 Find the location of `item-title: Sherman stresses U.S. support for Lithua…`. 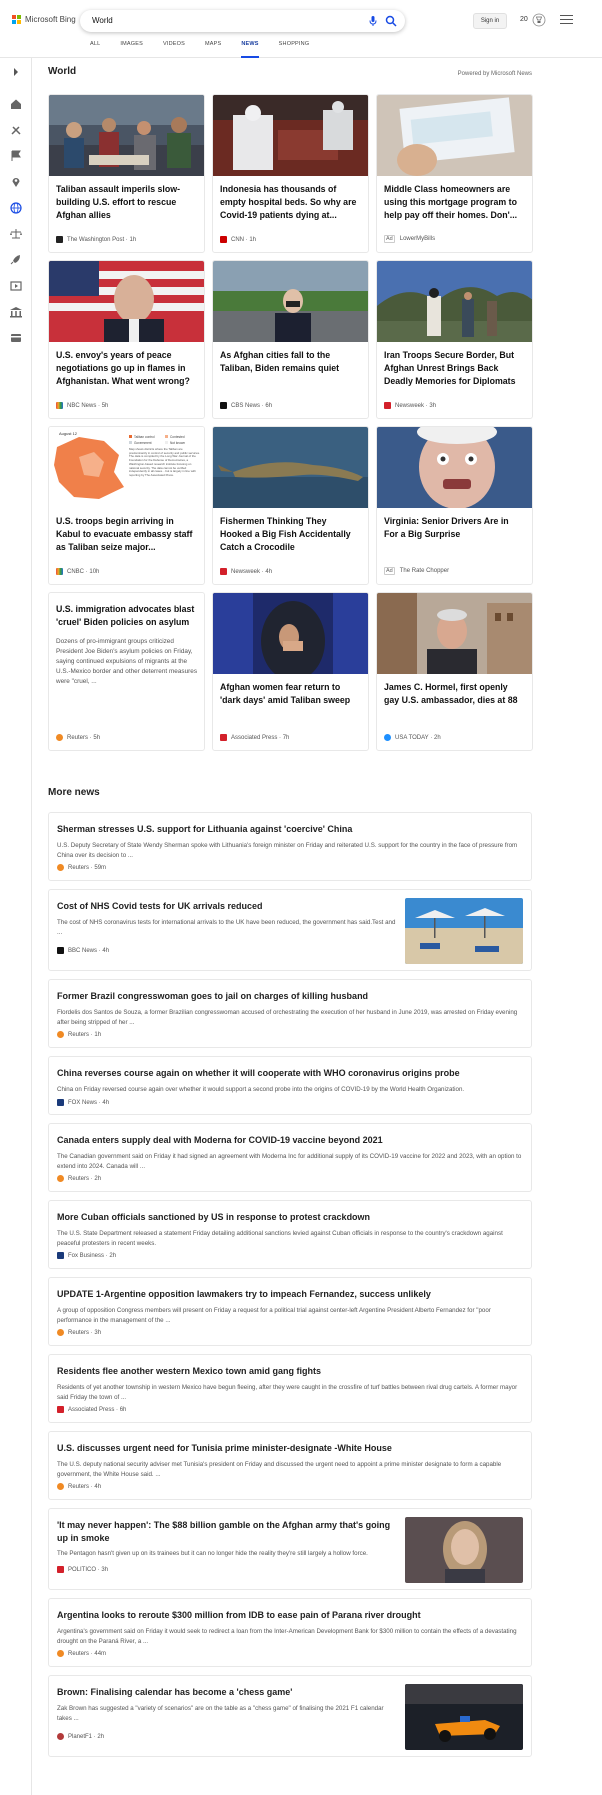

item-title: Sherman stresses U.S. support for Lithua… is located at coordinates (204, 829).